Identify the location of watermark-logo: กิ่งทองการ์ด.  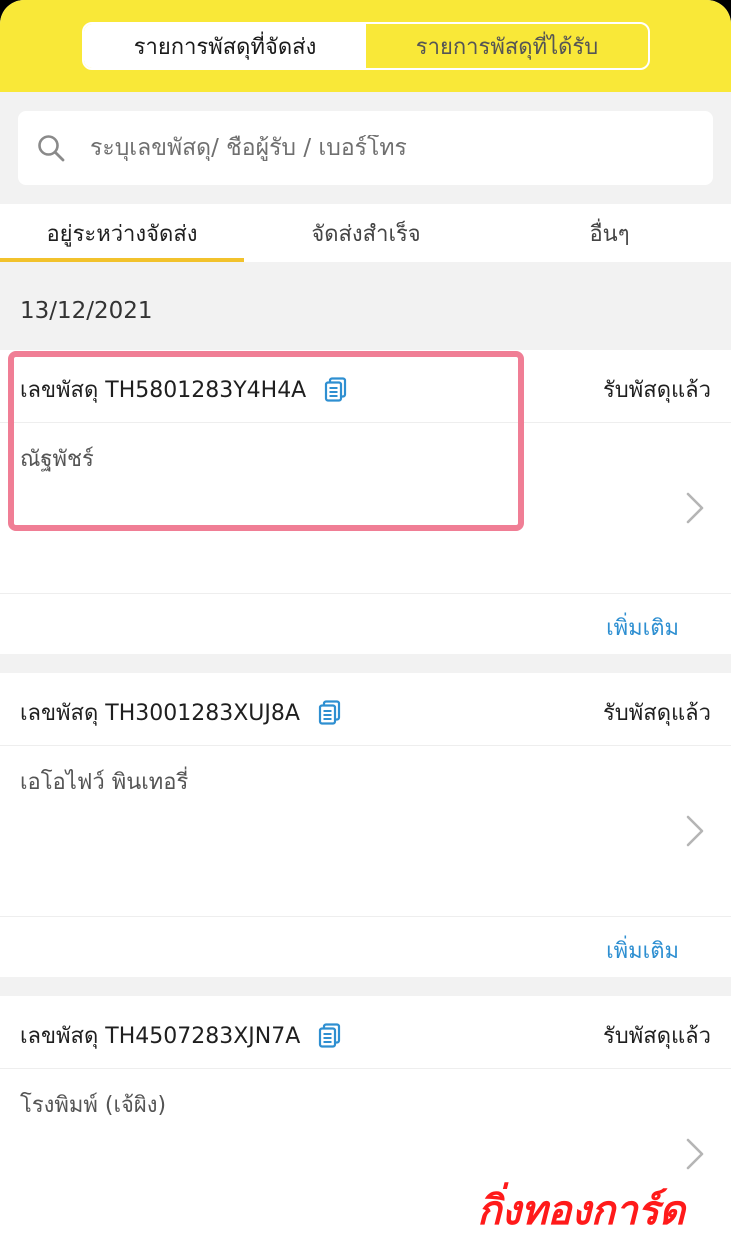
(581, 1210).